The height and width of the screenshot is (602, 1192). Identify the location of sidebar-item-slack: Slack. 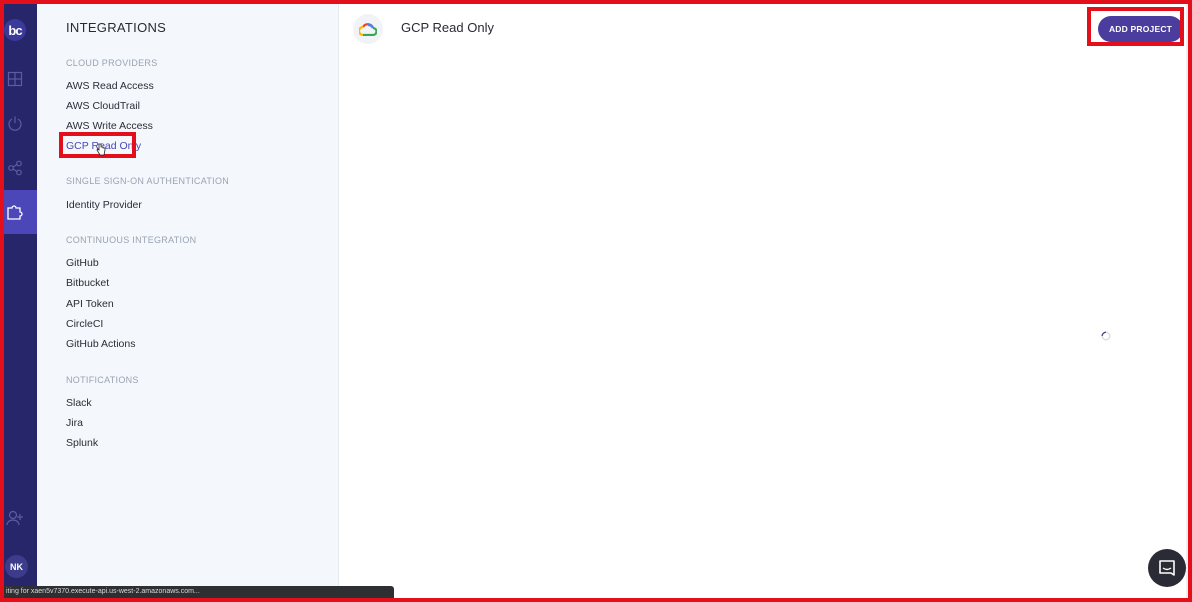
(79, 403).